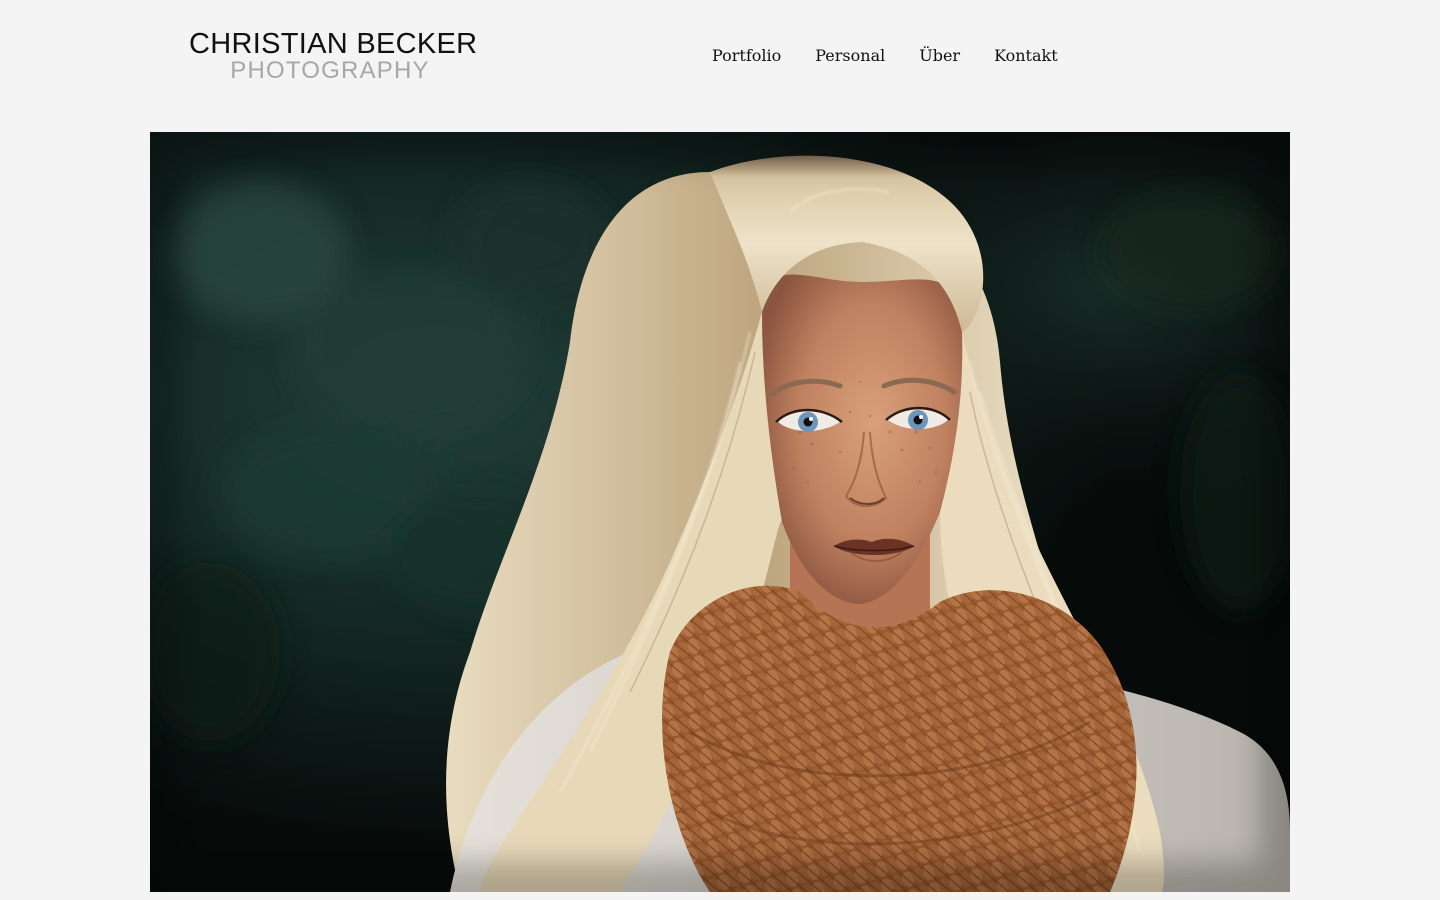 The image size is (1440, 900). I want to click on logo-tagline: PHOTOGRAPHY, so click(330, 70).